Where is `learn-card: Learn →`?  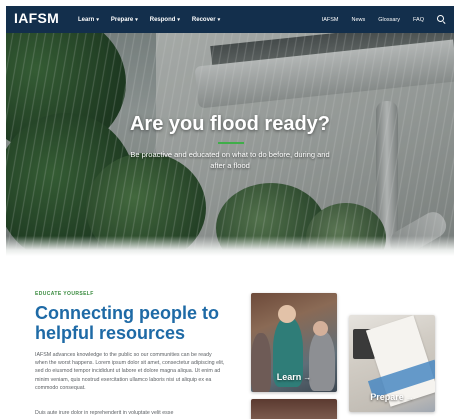 learn-card: Learn → is located at coordinates (294, 342).